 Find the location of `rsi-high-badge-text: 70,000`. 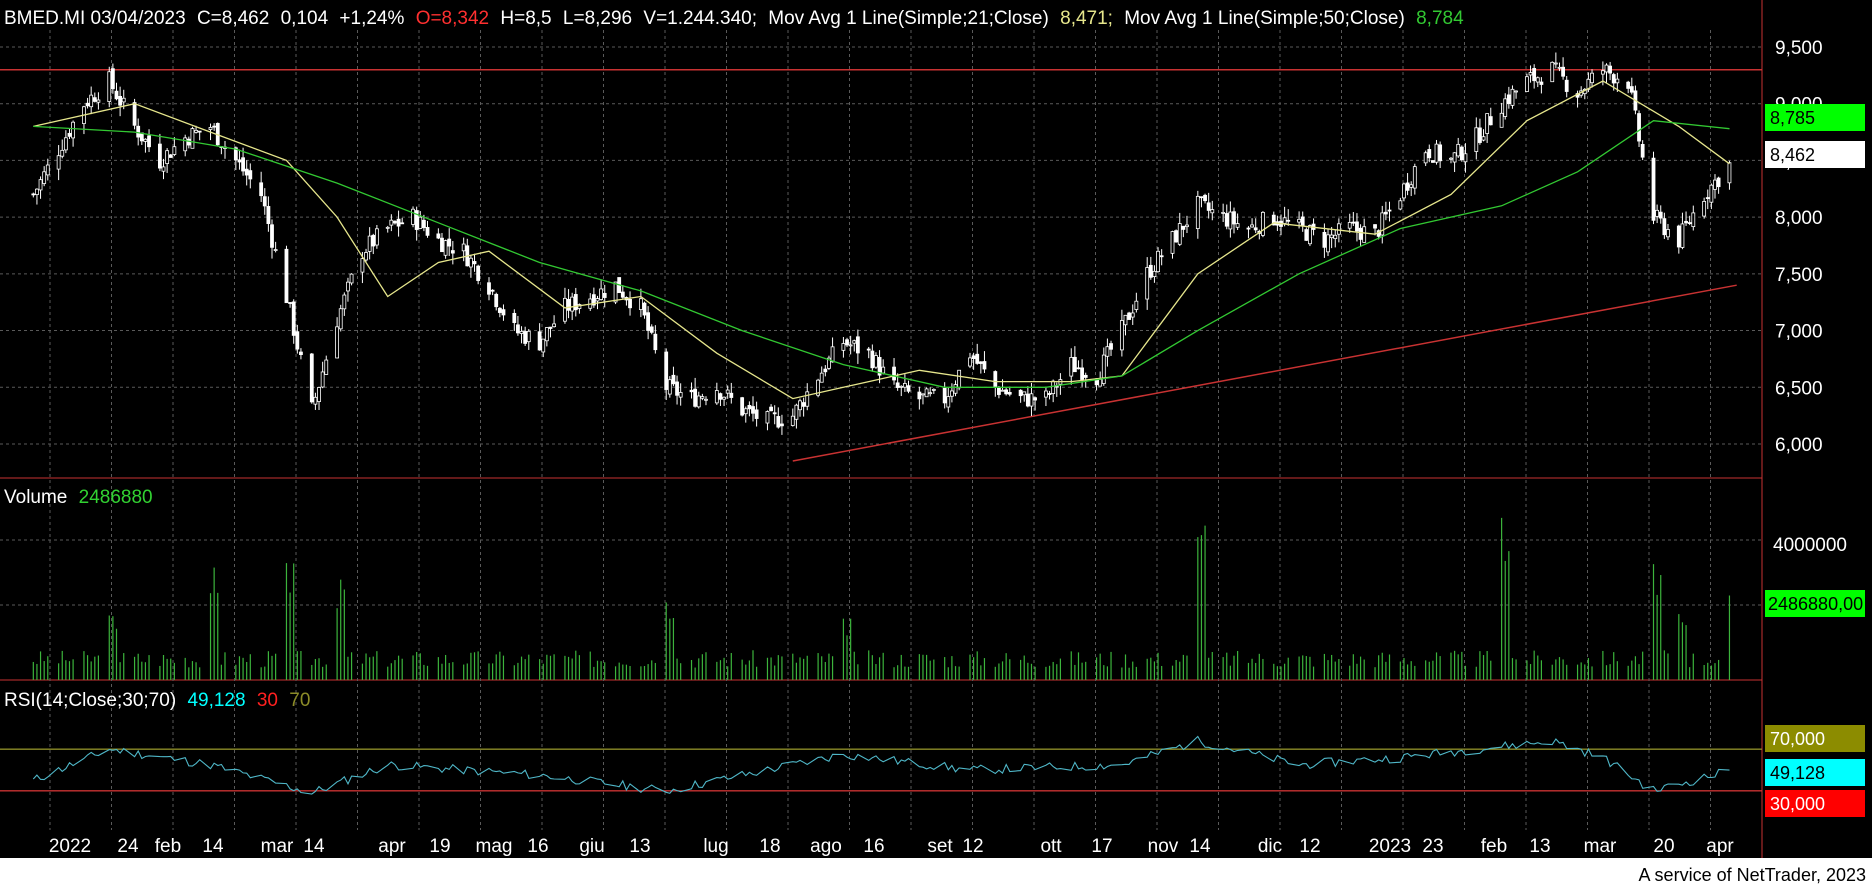

rsi-high-badge-text: 70,000 is located at coordinates (1797, 739).